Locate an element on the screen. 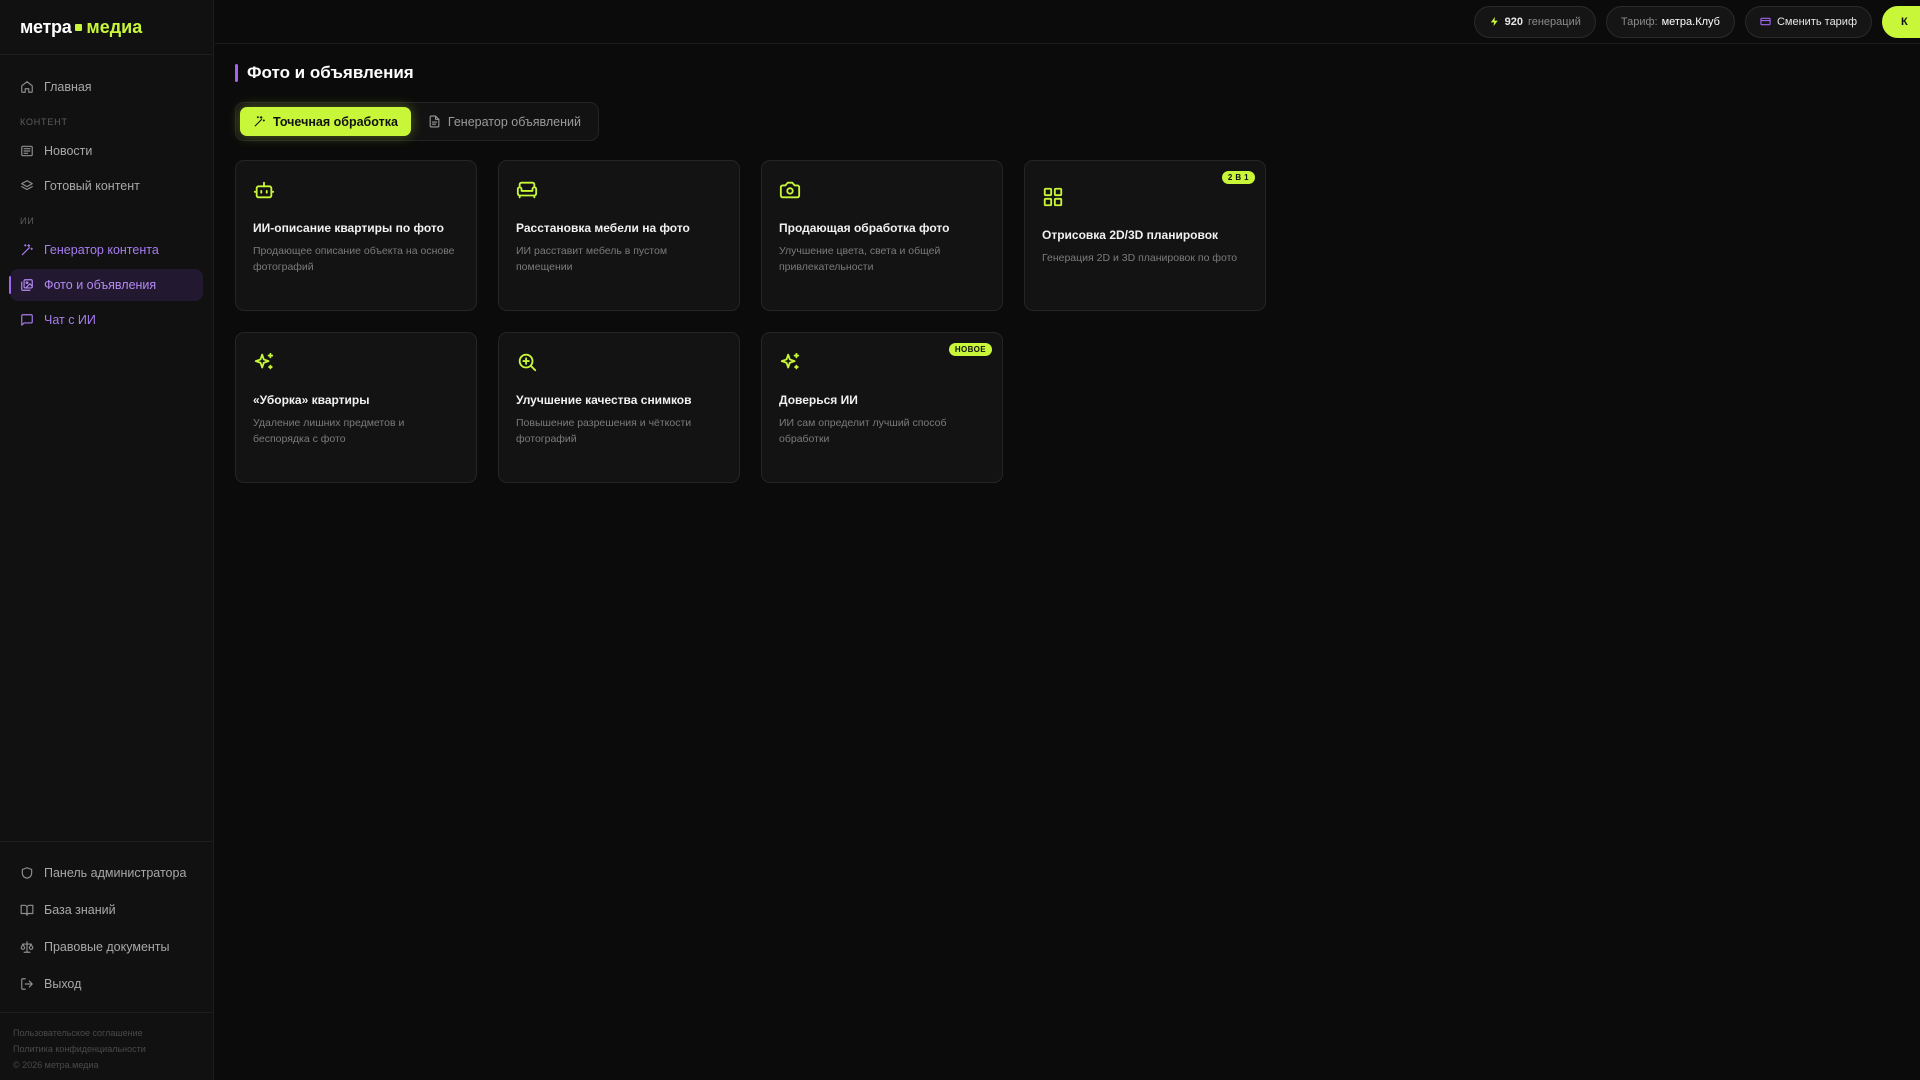 This screenshot has width=1920, height=1080. sidebar-item-news: Новости is located at coordinates (106, 151).